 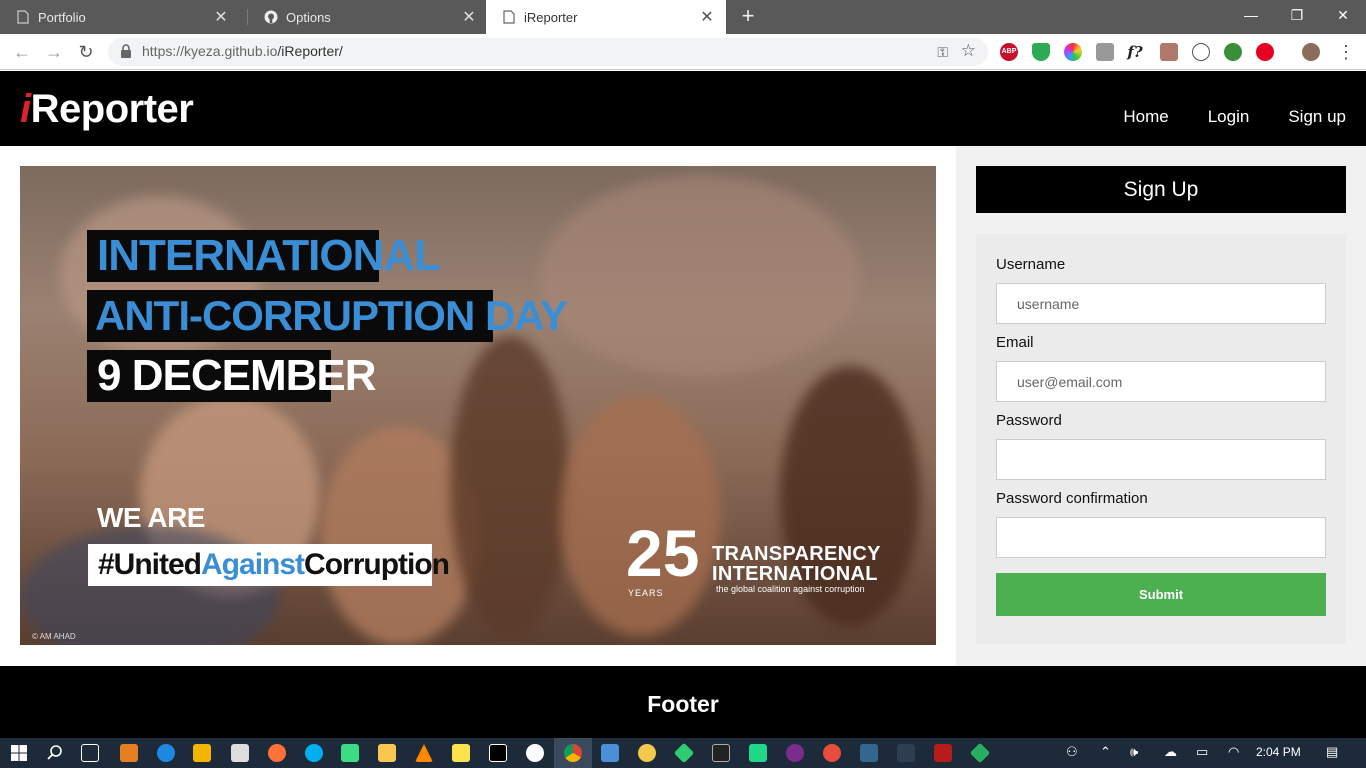 I want to click on hashtag-banner: #UnitedAgainstCorruption, so click(x=269, y=565).